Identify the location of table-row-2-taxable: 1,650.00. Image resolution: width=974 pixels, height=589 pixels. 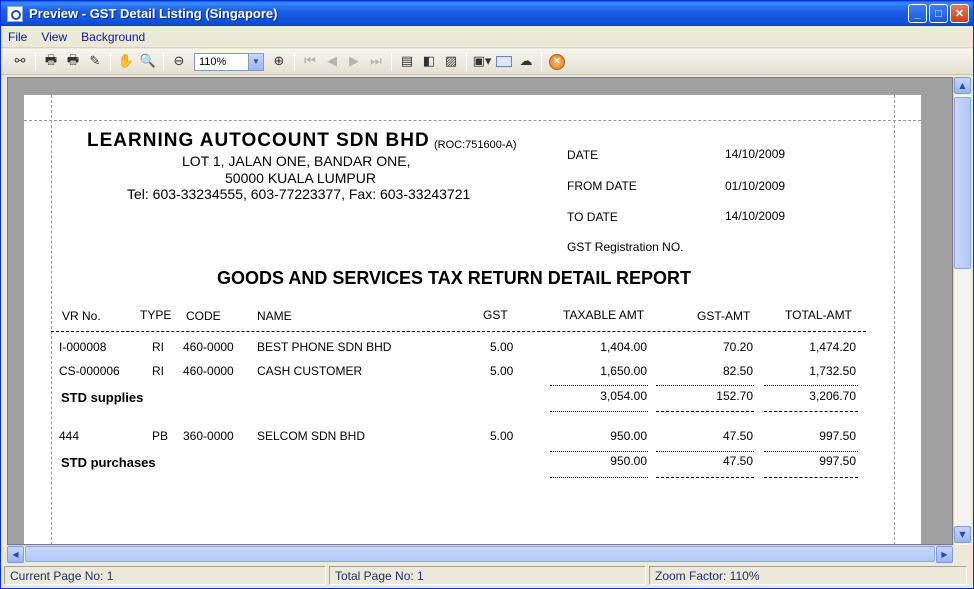
(623, 371).